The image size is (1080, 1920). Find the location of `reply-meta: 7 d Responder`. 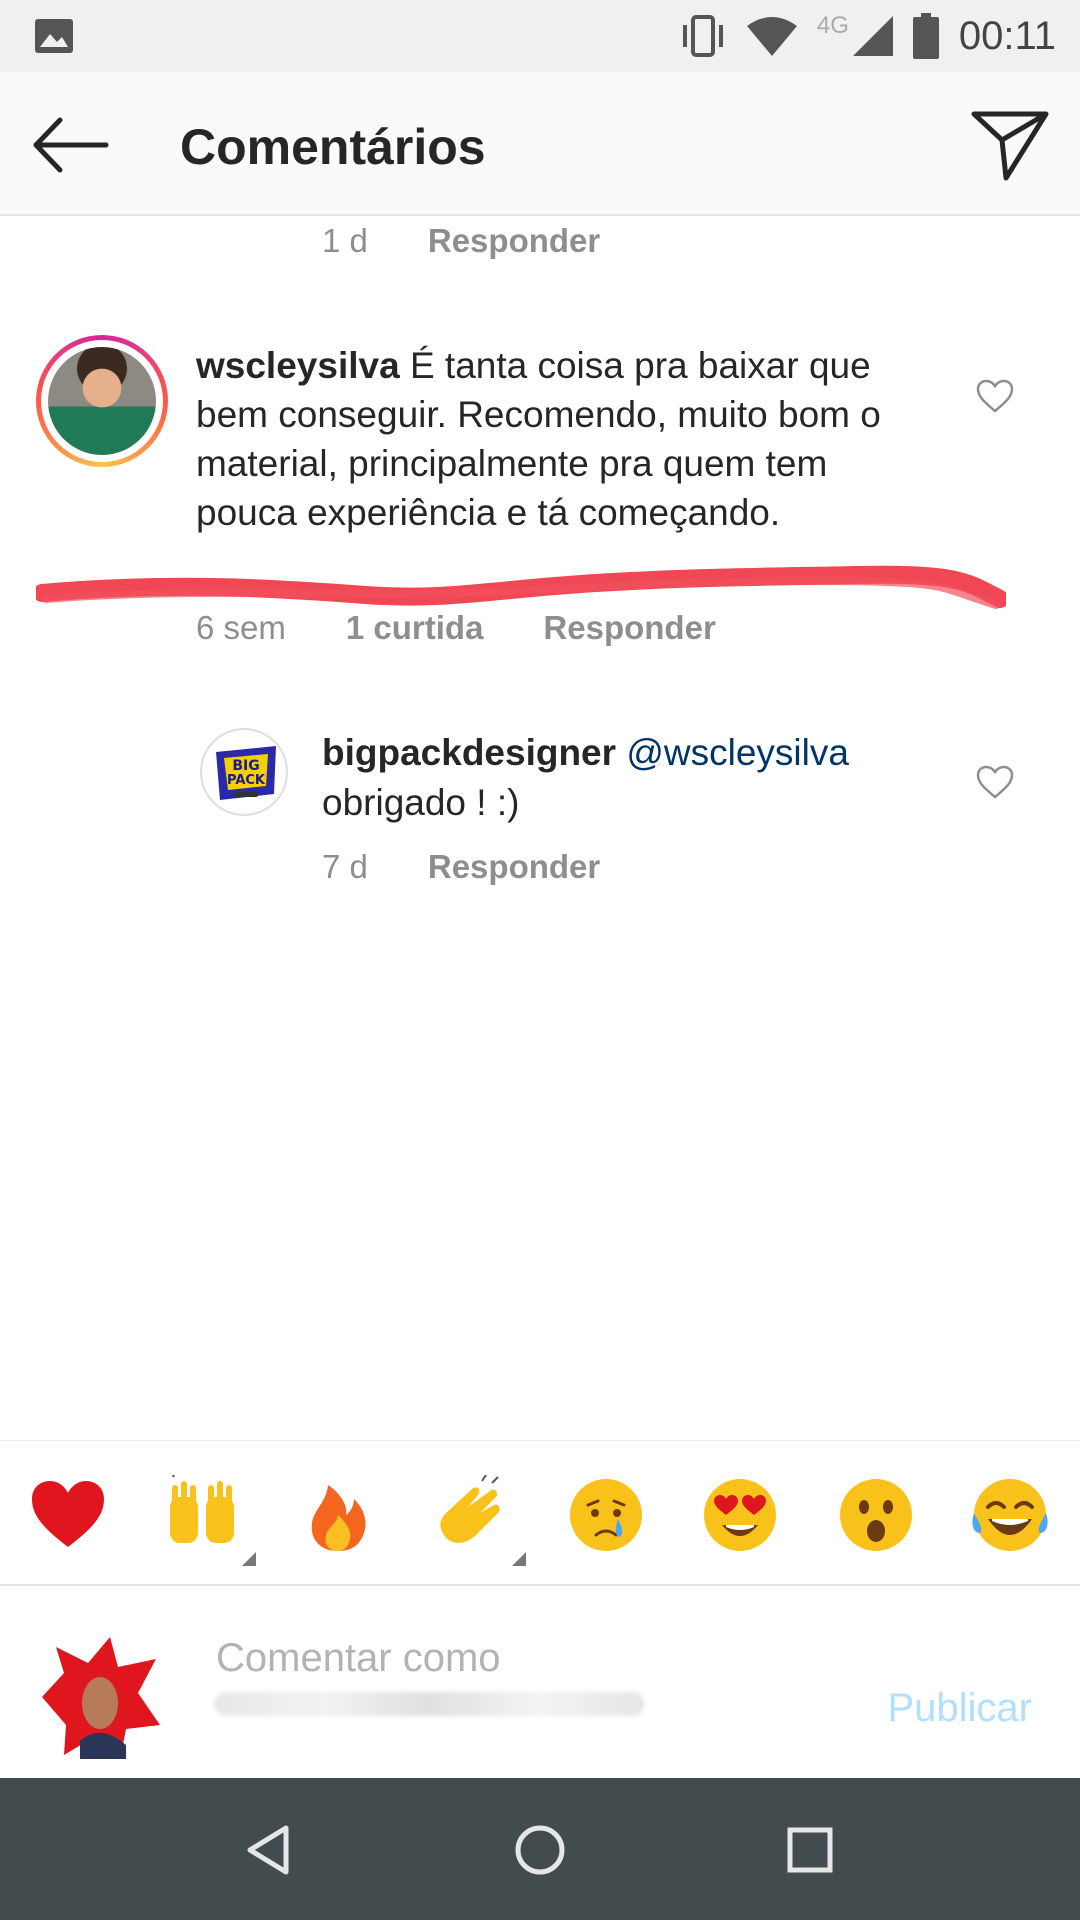

reply-meta: 7 d Responder is located at coordinates (461, 867).